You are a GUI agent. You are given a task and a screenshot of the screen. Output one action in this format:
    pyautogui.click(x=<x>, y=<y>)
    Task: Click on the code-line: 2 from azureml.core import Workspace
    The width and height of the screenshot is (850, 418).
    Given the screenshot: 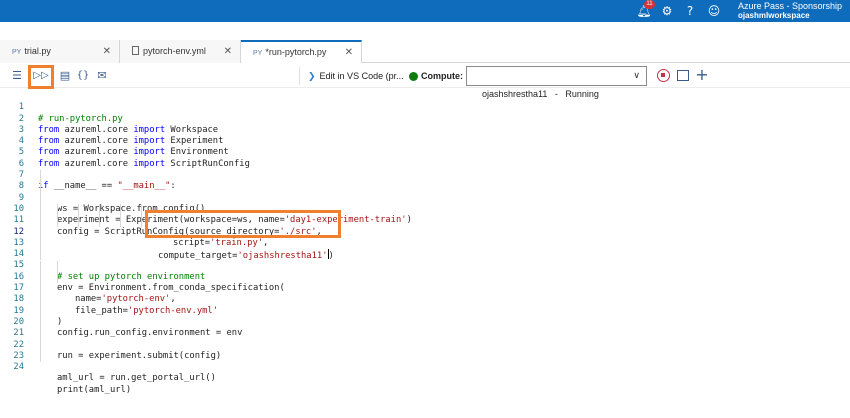 What is the action you would take?
    pyautogui.click(x=425, y=118)
    